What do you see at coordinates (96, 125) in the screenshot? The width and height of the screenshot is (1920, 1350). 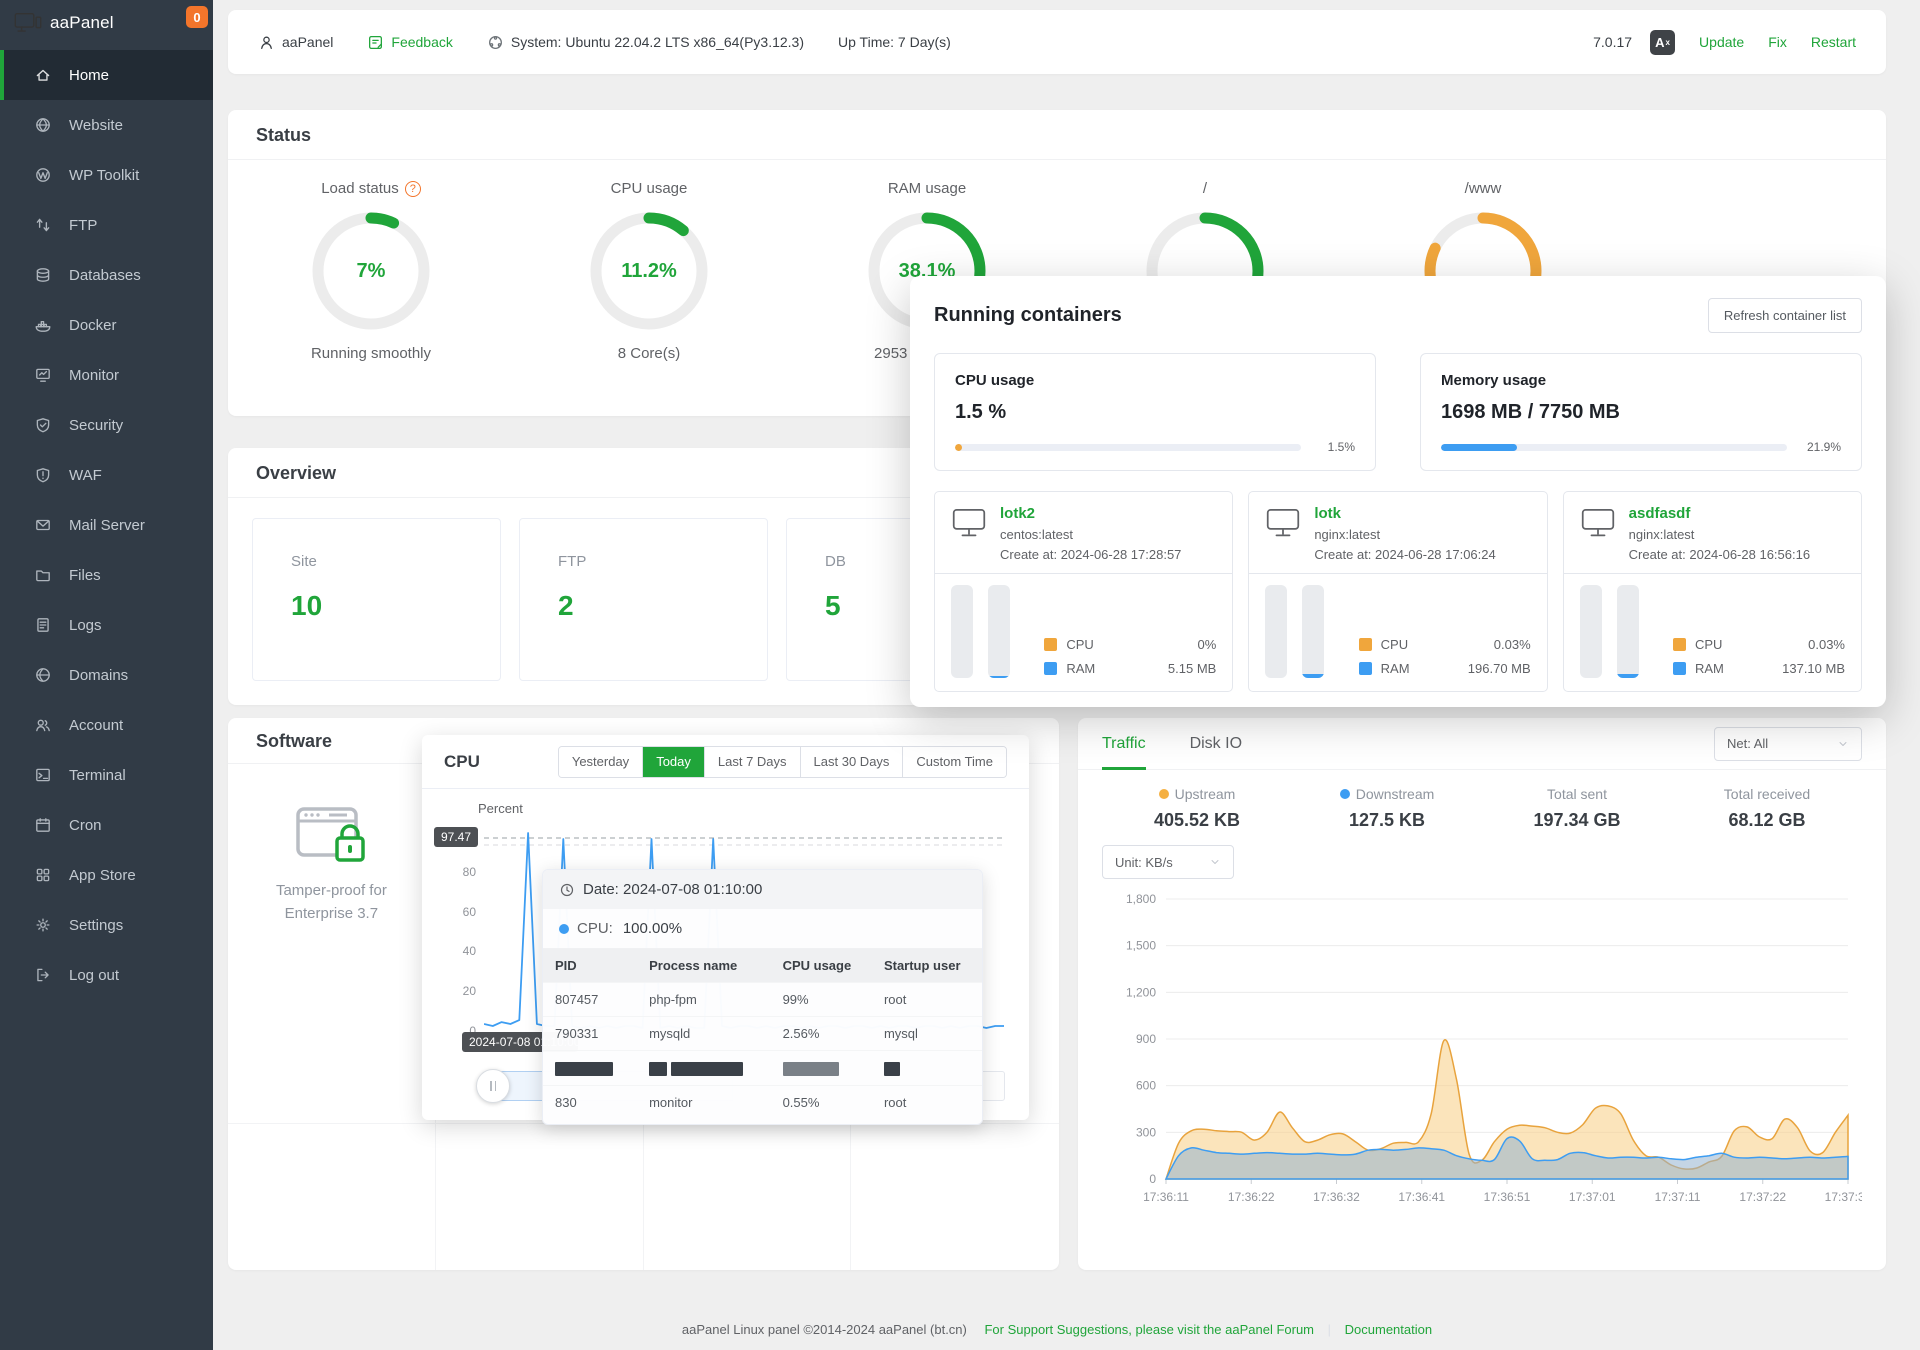 I see `sidebar-item-label: Website` at bounding box center [96, 125].